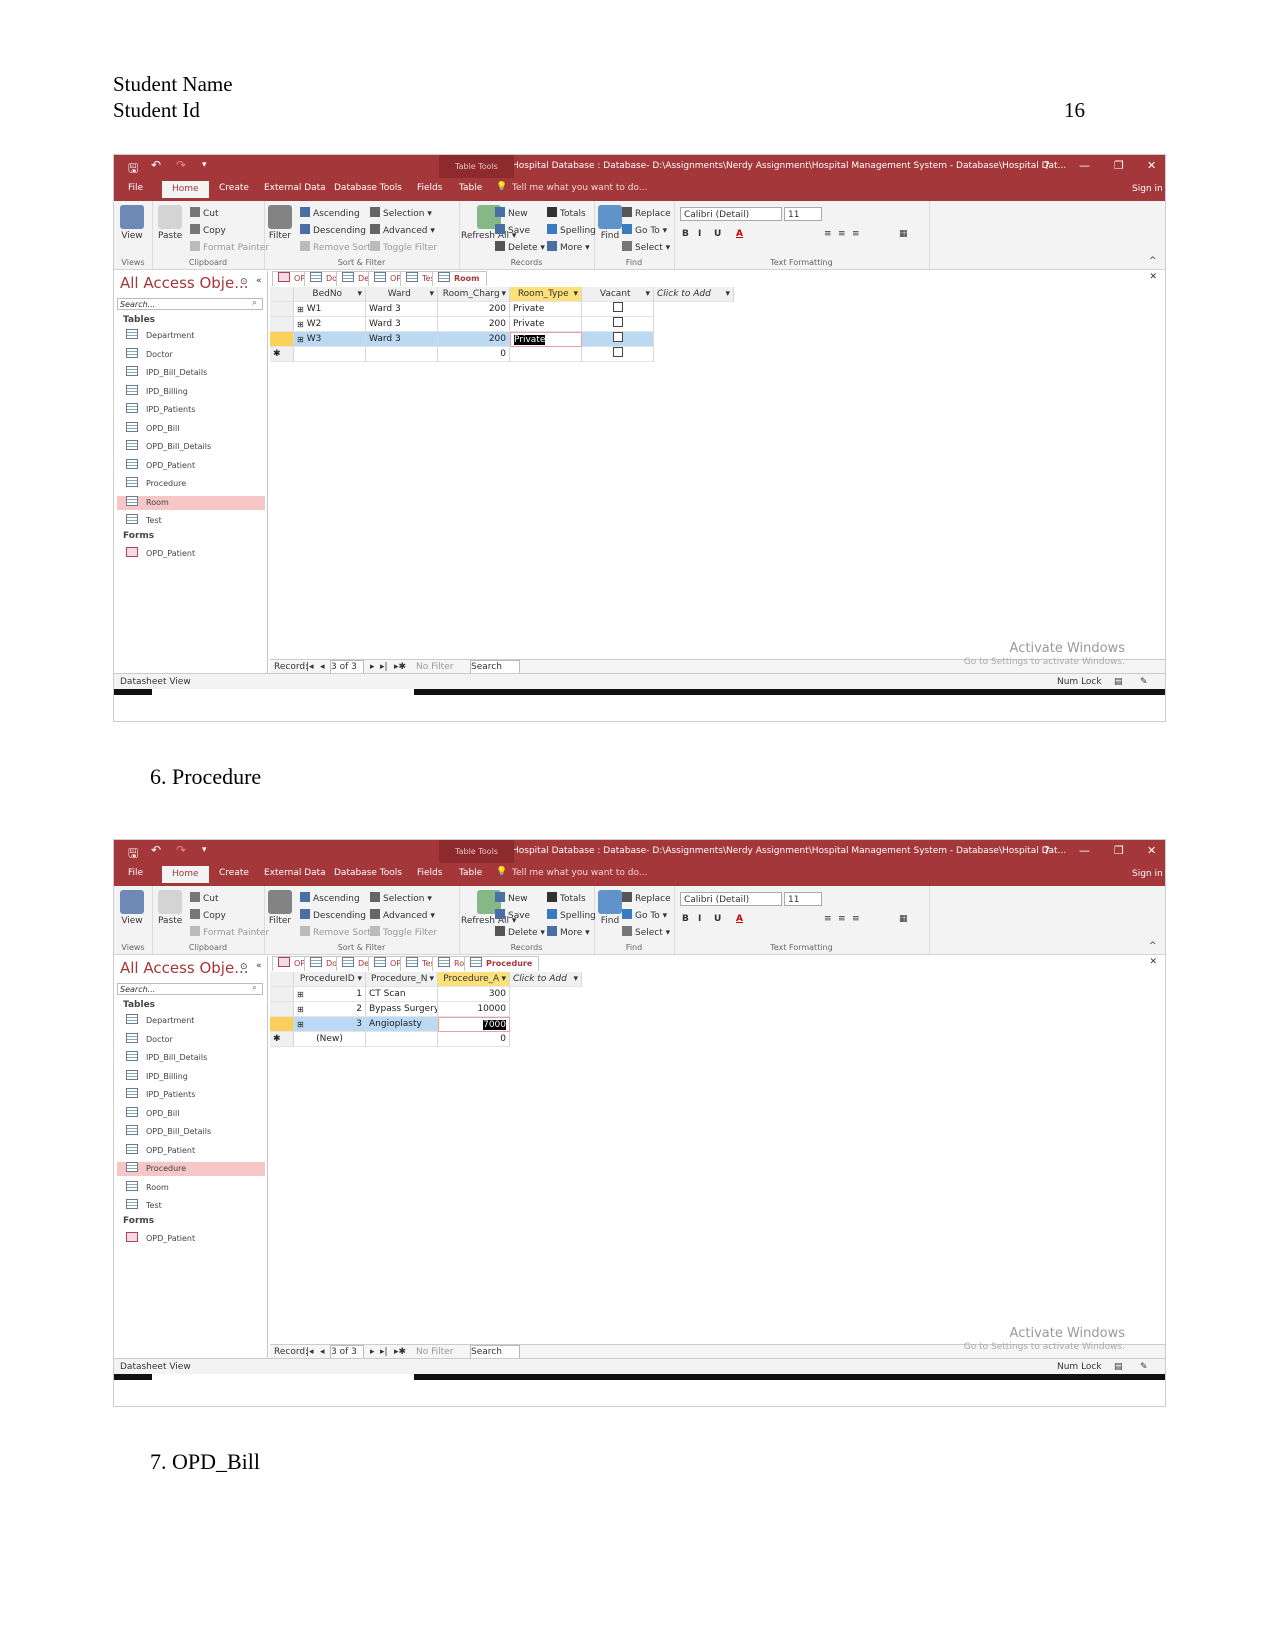 This screenshot has height=1650, width=1275. Describe the element at coordinates (856, 919) in the screenshot. I see `align-right-icon: ≡` at that location.